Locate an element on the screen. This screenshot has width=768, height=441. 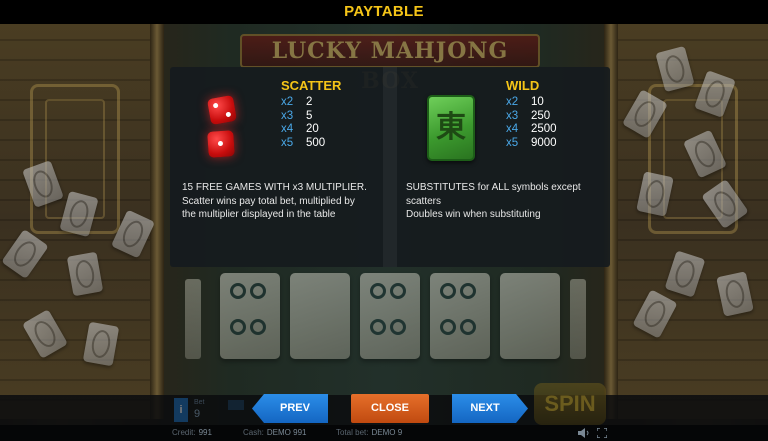
payout-row: x2 10 is located at coordinates (531, 103).